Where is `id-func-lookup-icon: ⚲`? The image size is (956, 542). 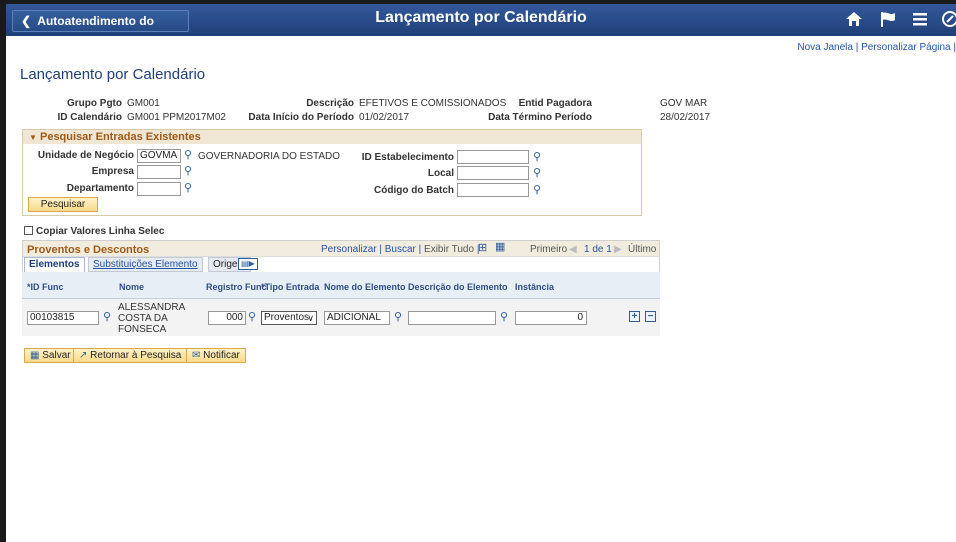
id-func-lookup-icon: ⚲ is located at coordinates (108, 317).